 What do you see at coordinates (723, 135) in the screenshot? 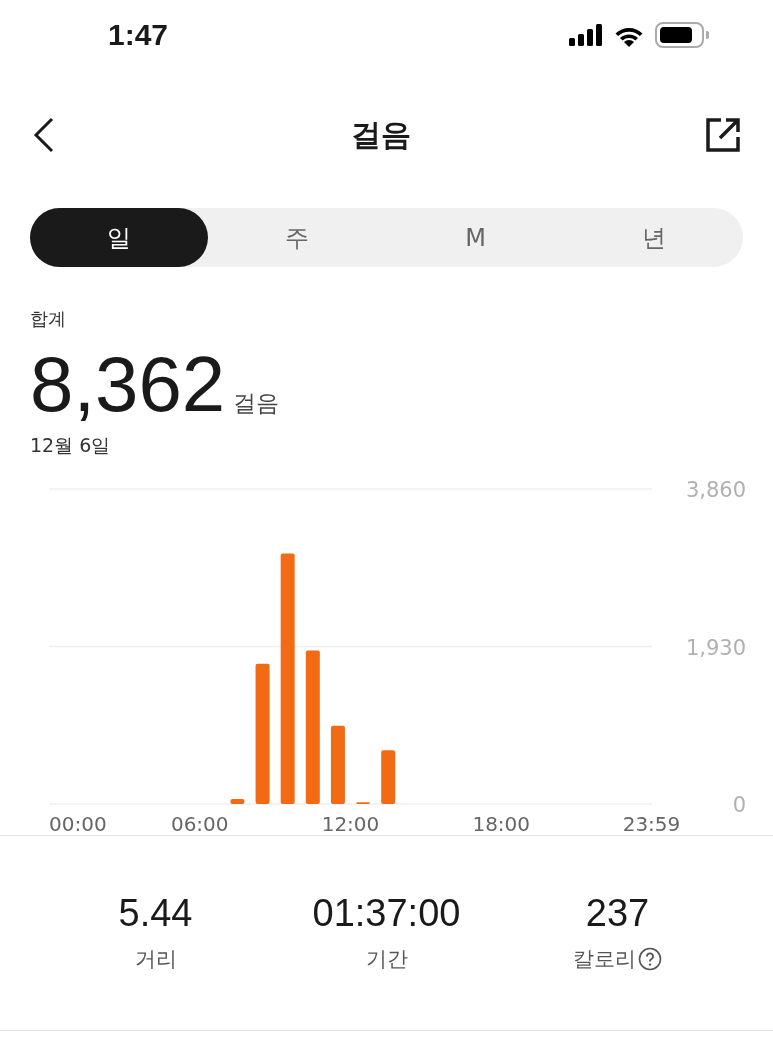
I see `share-icon` at bounding box center [723, 135].